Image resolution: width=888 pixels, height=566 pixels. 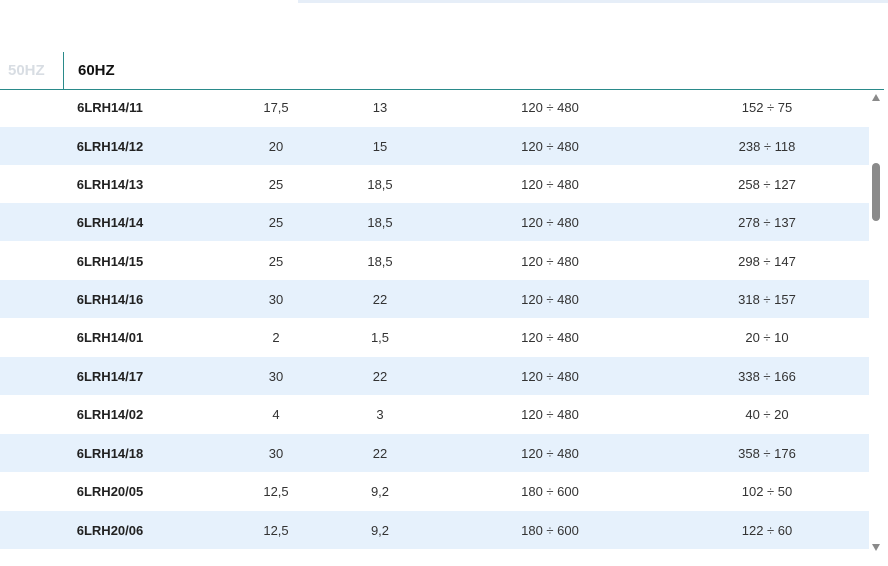 What do you see at coordinates (110, 337) in the screenshot?
I see `cell-model: 6LRH14/01` at bounding box center [110, 337].